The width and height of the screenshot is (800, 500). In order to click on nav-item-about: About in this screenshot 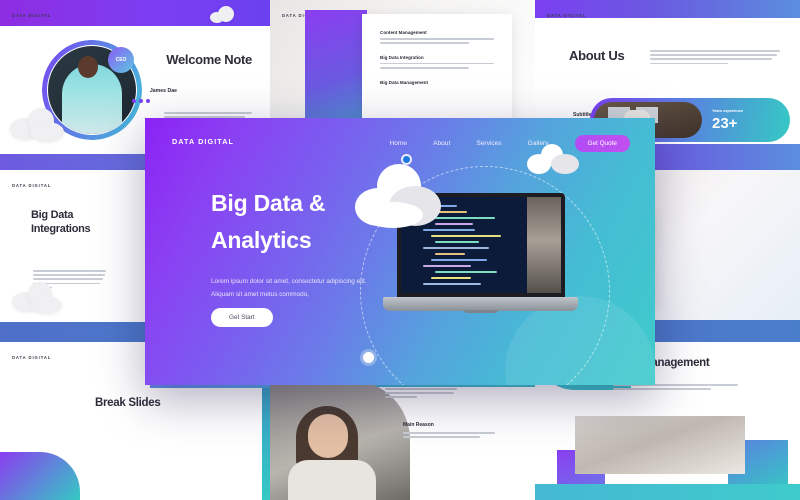, I will do `click(441, 143)`.